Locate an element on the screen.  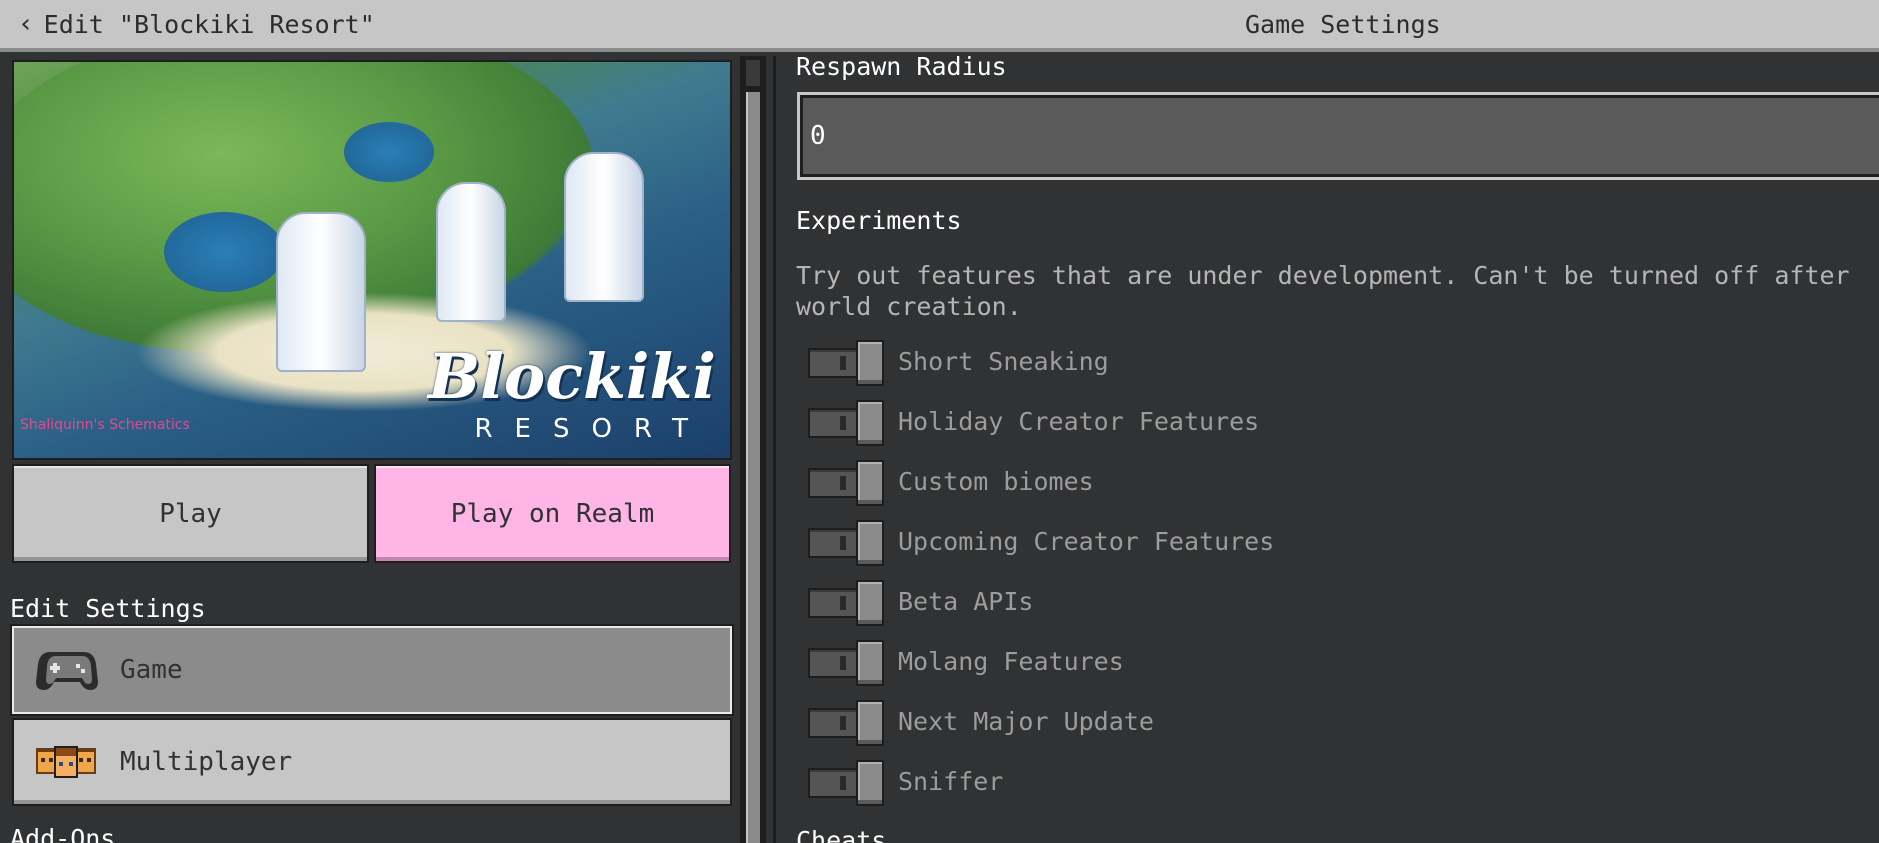
respawn-radius-input is located at coordinates (1338, 136).